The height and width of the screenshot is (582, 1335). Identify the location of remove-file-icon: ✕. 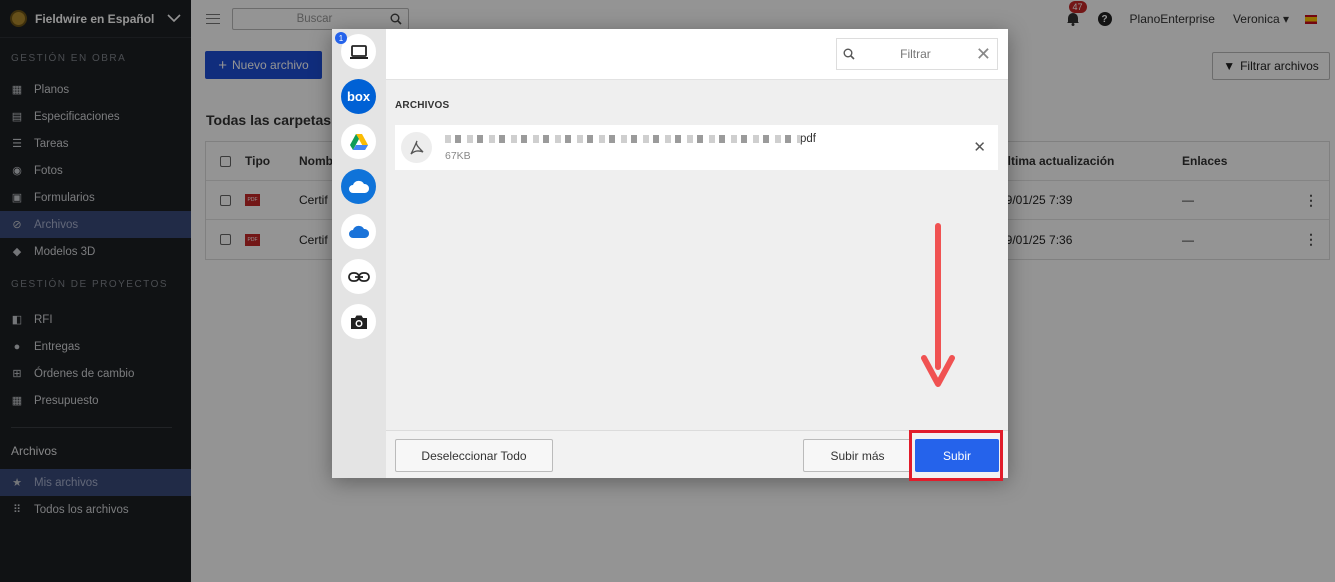
(979, 147).